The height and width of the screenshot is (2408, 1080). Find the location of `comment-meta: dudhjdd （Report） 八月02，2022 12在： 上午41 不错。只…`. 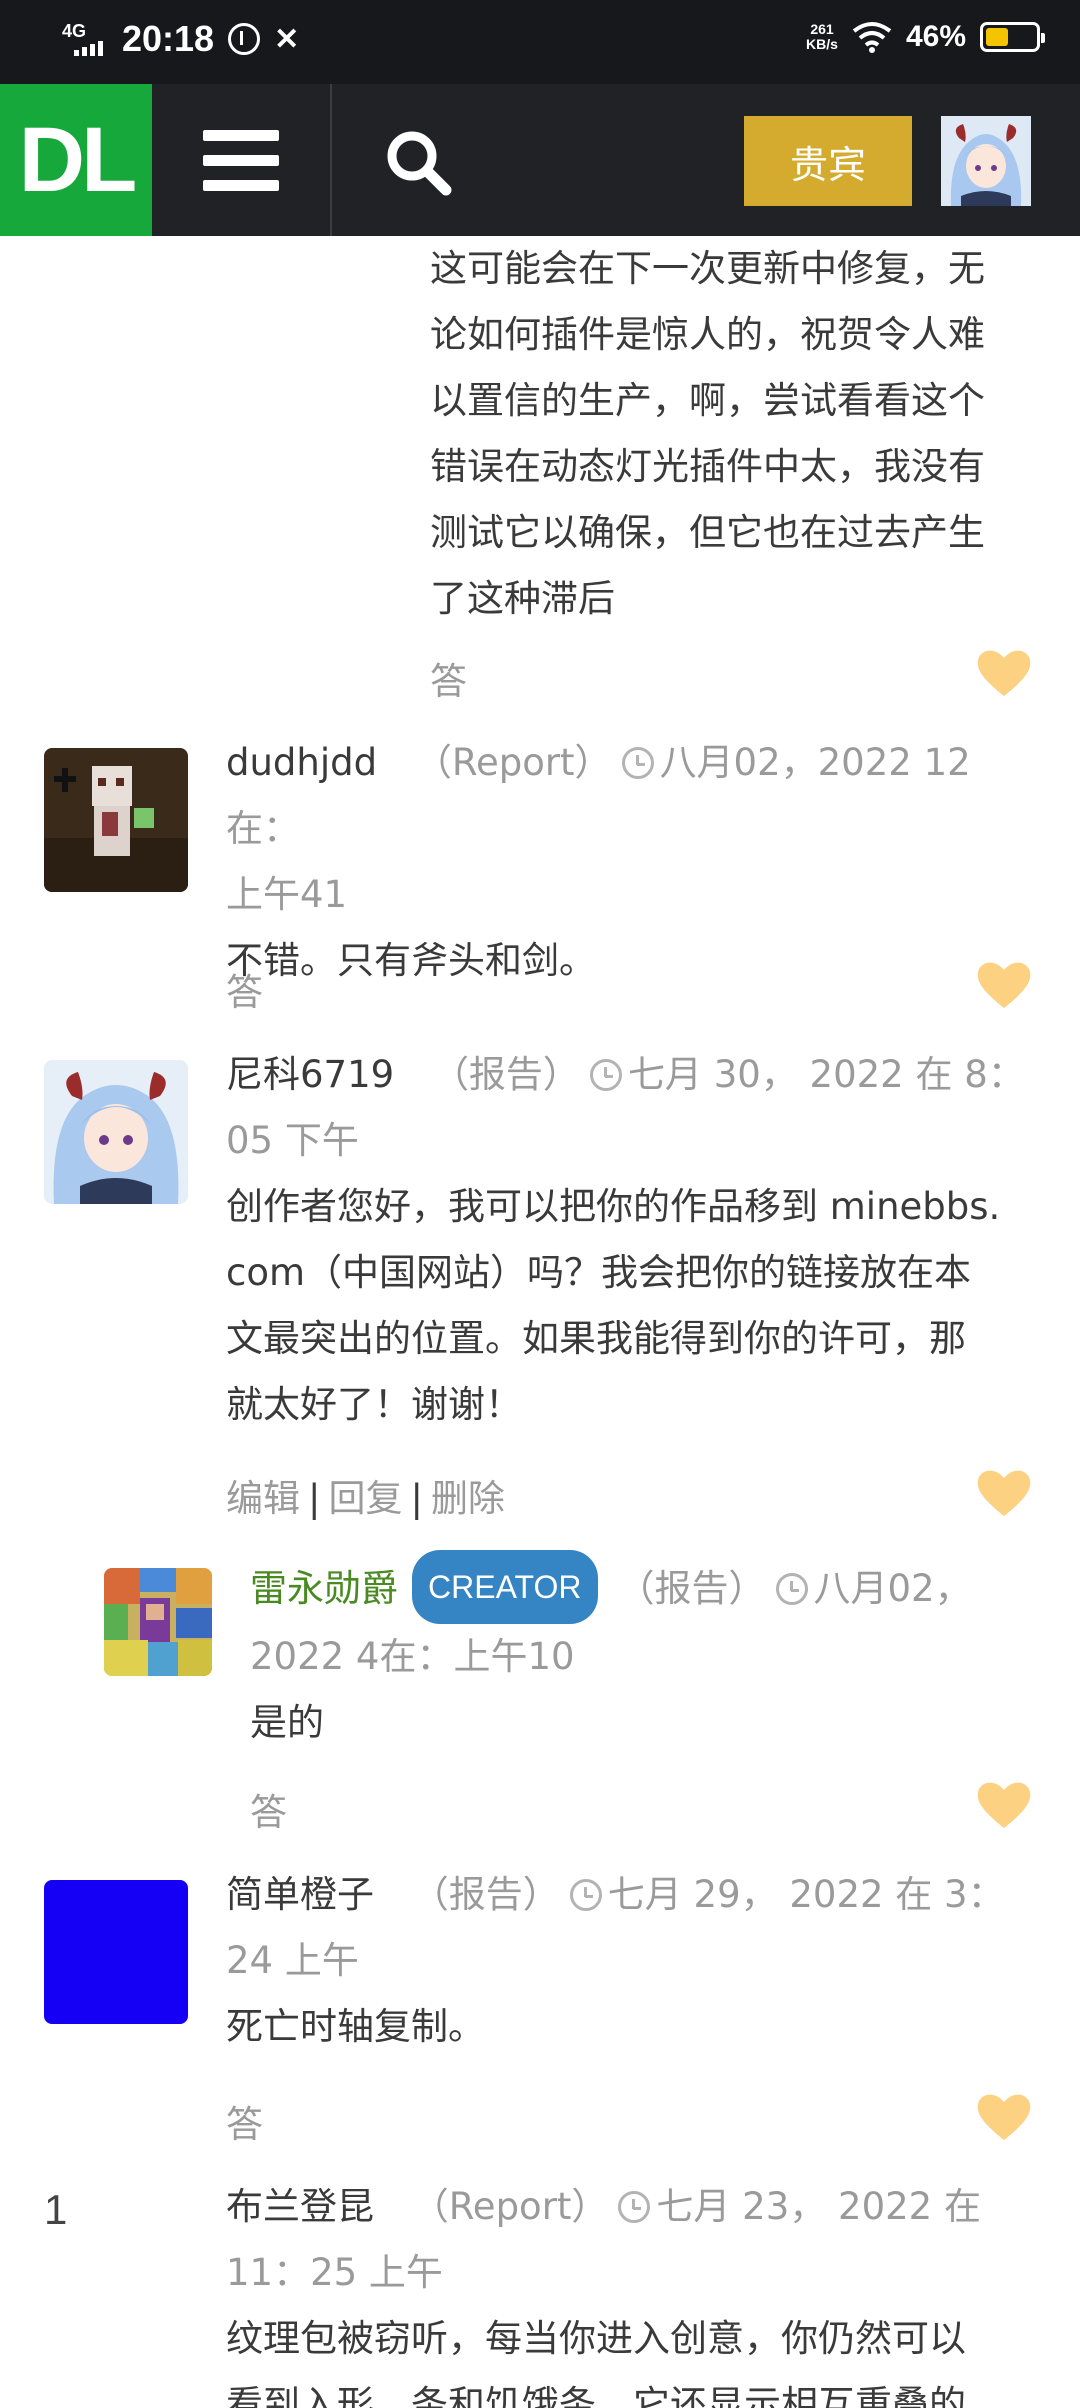

comment-meta: dudhjdd （Report） 八月02，2022 12在： 上午41 不错。只… is located at coordinates (626, 862).